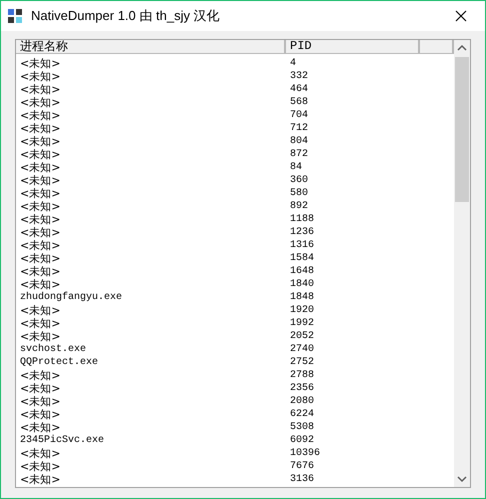 The width and height of the screenshot is (486, 499). Describe the element at coordinates (299, 154) in the screenshot. I see `table-cell-text: 872` at that location.